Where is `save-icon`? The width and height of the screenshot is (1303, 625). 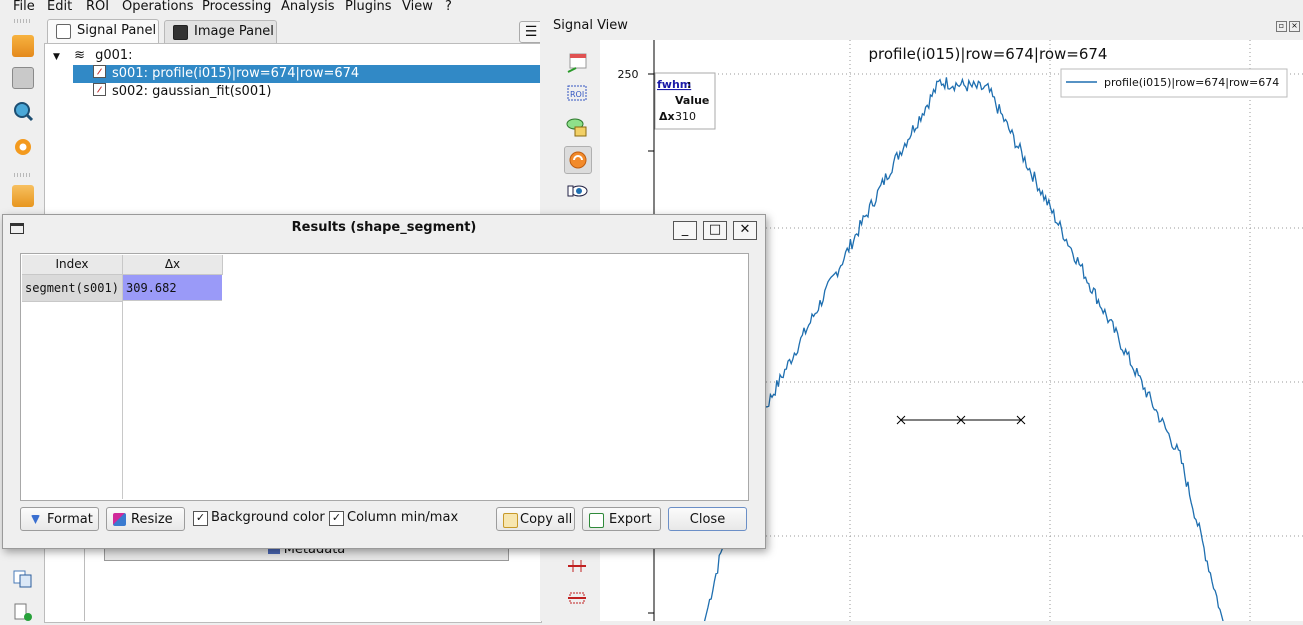 save-icon is located at coordinates (23, 78).